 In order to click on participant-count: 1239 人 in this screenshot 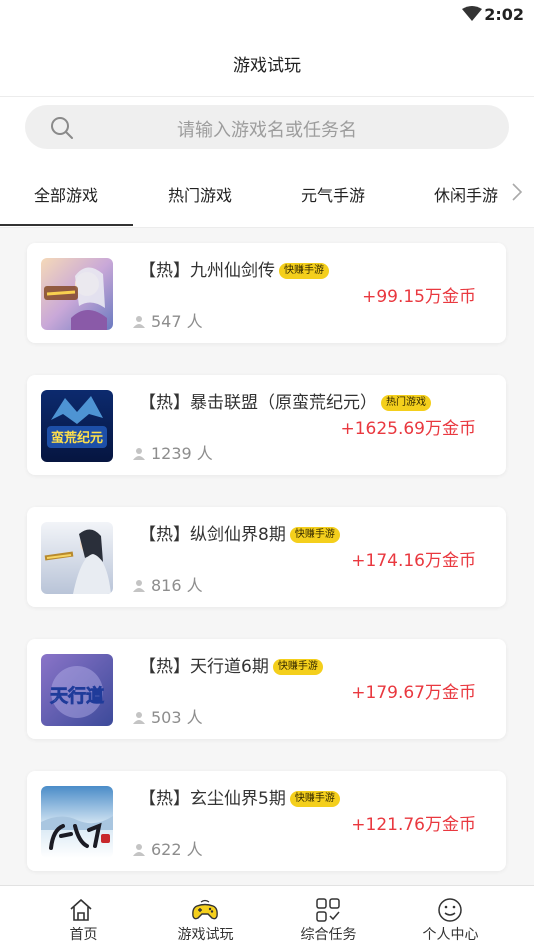, I will do `click(173, 452)`.